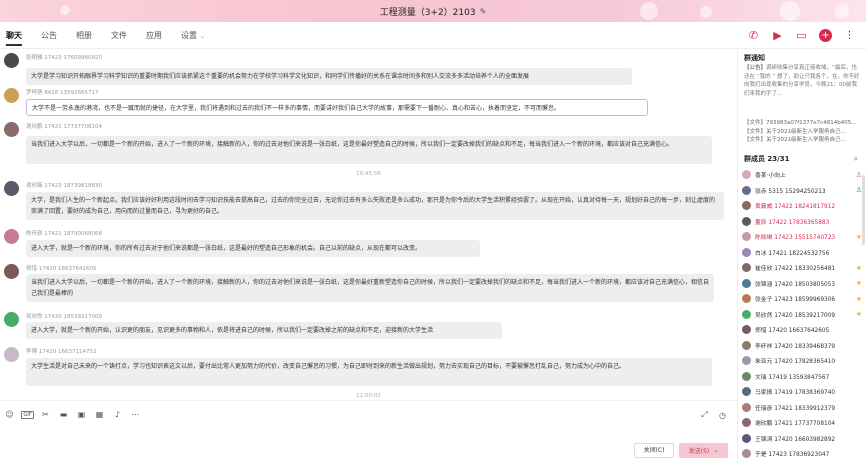  Describe the element at coordinates (193, 35) in the screenshot. I see `tab-settings: 设置 ⌄` at that location.